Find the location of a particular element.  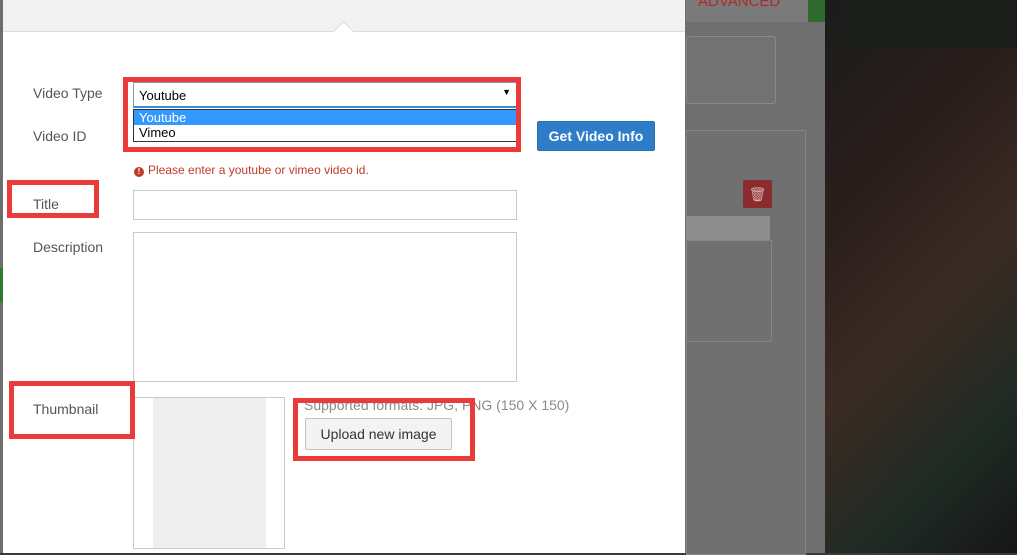

video-type-dropdown: Youtube Vimeo is located at coordinates (325, 125).